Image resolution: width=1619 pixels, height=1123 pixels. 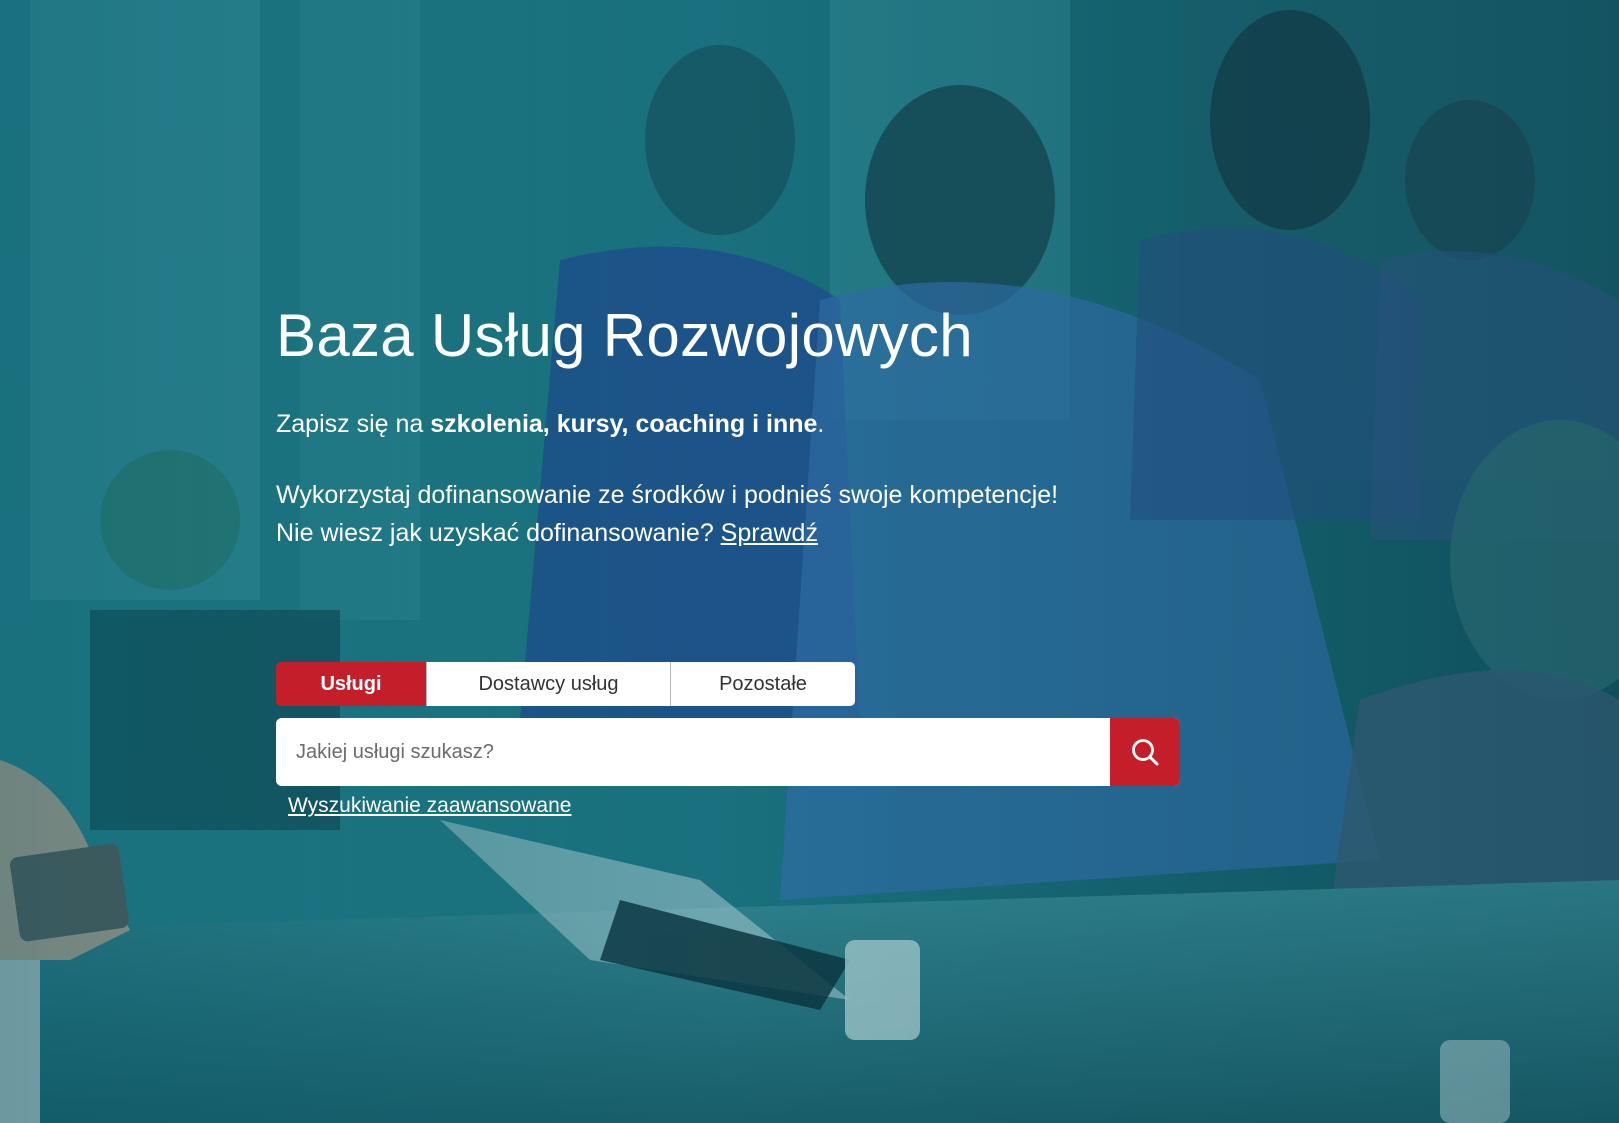 I want to click on search-tabs: Usługi Dostawcy usług Pozostałe, so click(x=565, y=684).